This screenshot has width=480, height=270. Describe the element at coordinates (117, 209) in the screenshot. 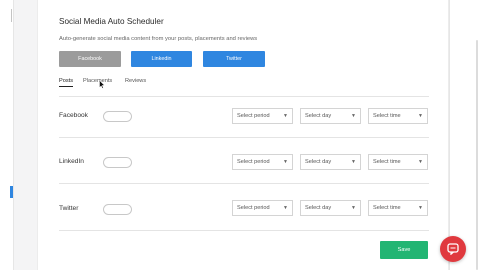

I see `twitter-toggle` at that location.